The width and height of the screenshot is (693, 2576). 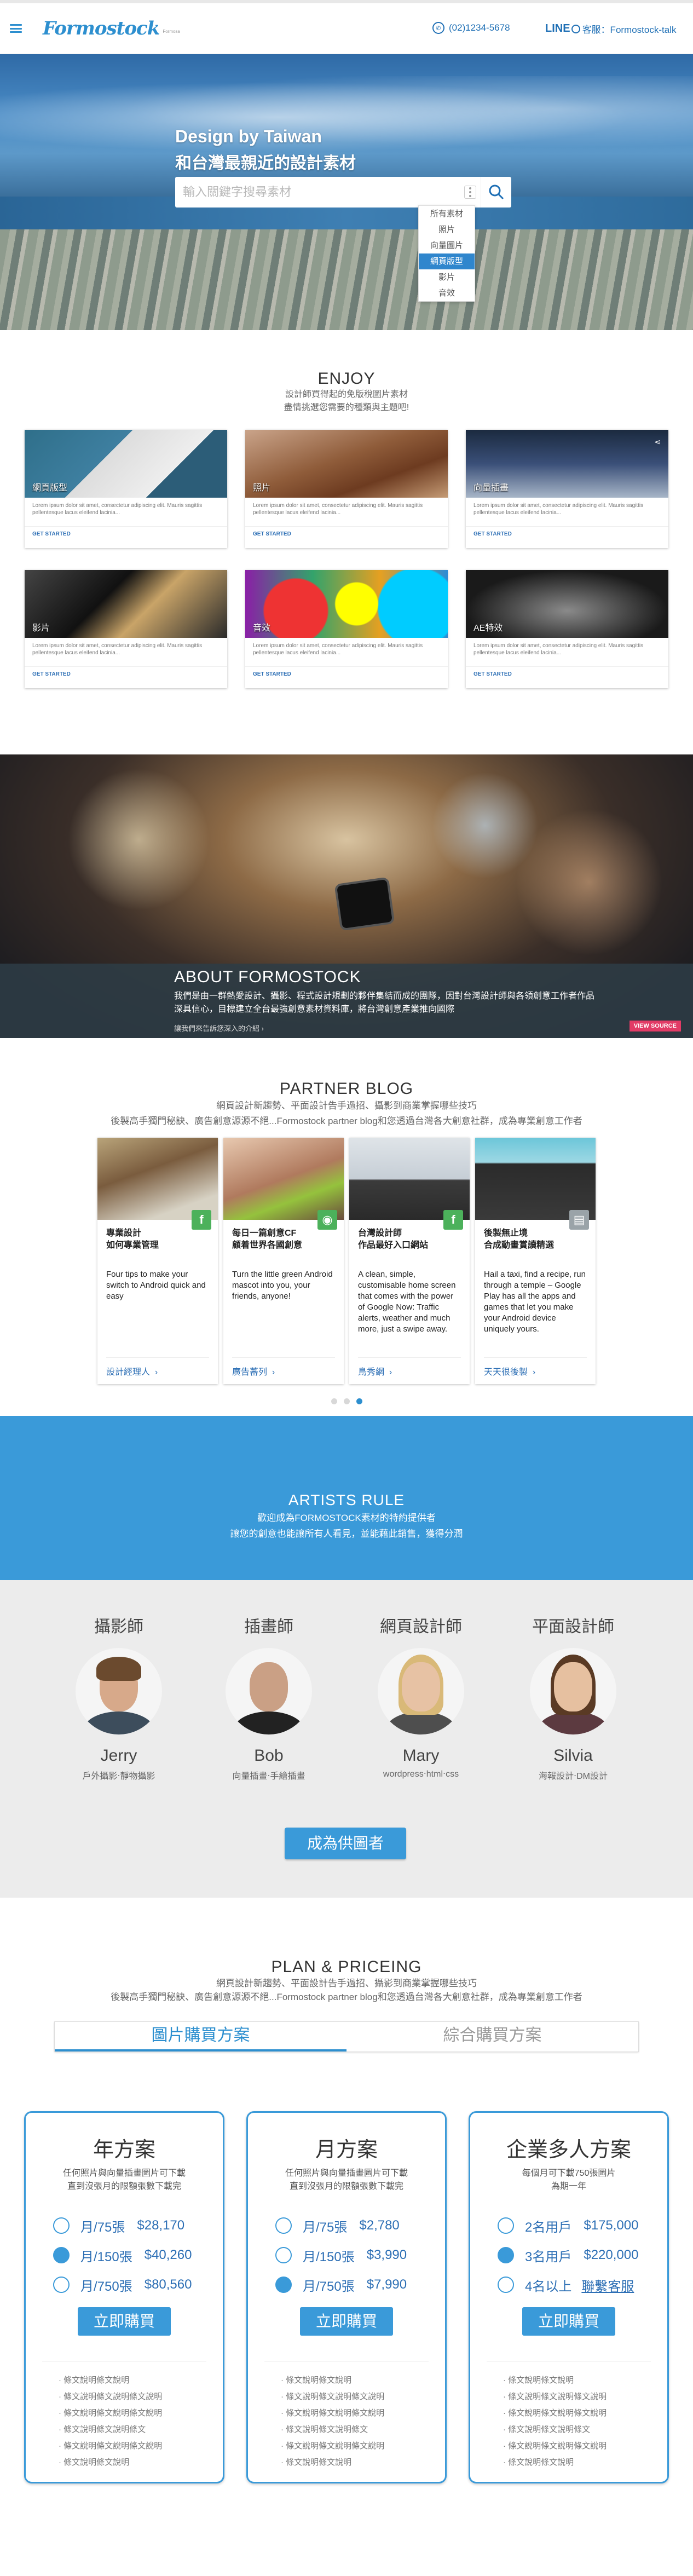 I want to click on search-input, so click(x=320, y=192).